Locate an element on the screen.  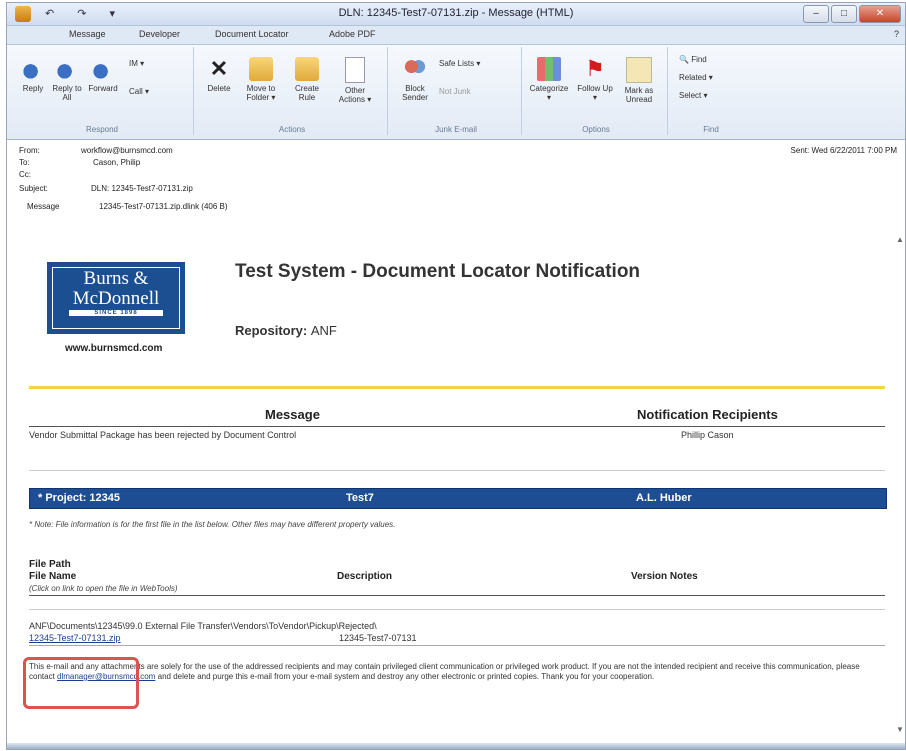
tab-message: Message is located at coordinates (87, 34).